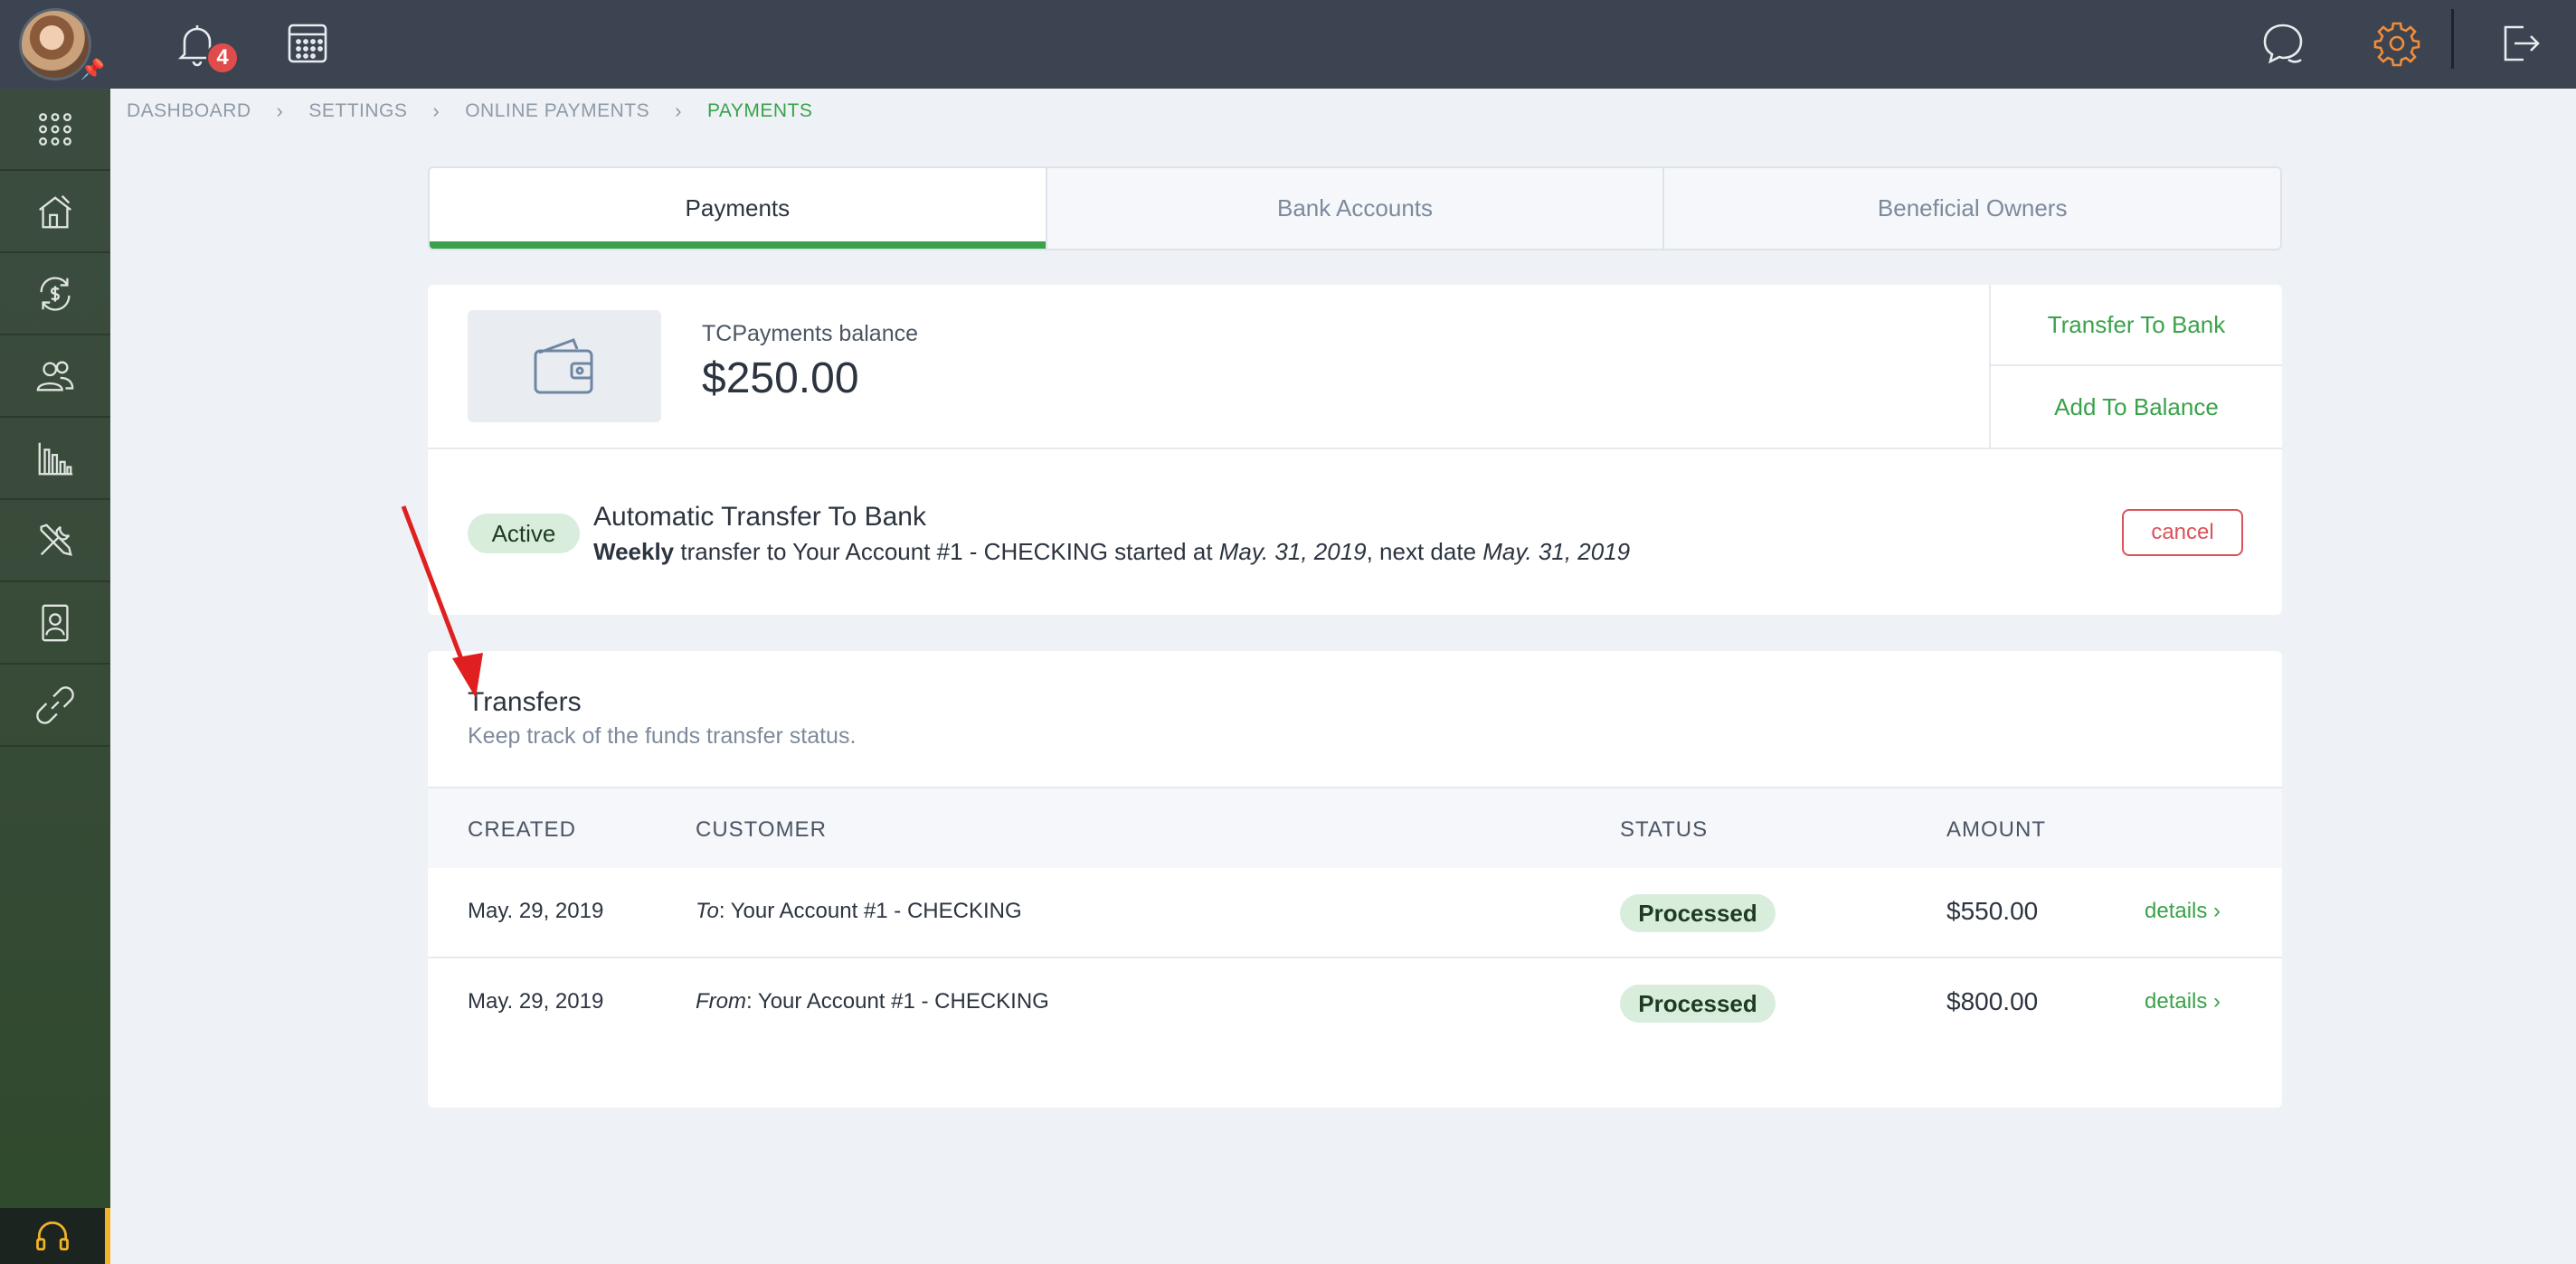 The height and width of the screenshot is (1264, 2576). I want to click on tab-beneficial-owners: Beneficial Owners, so click(1972, 208).